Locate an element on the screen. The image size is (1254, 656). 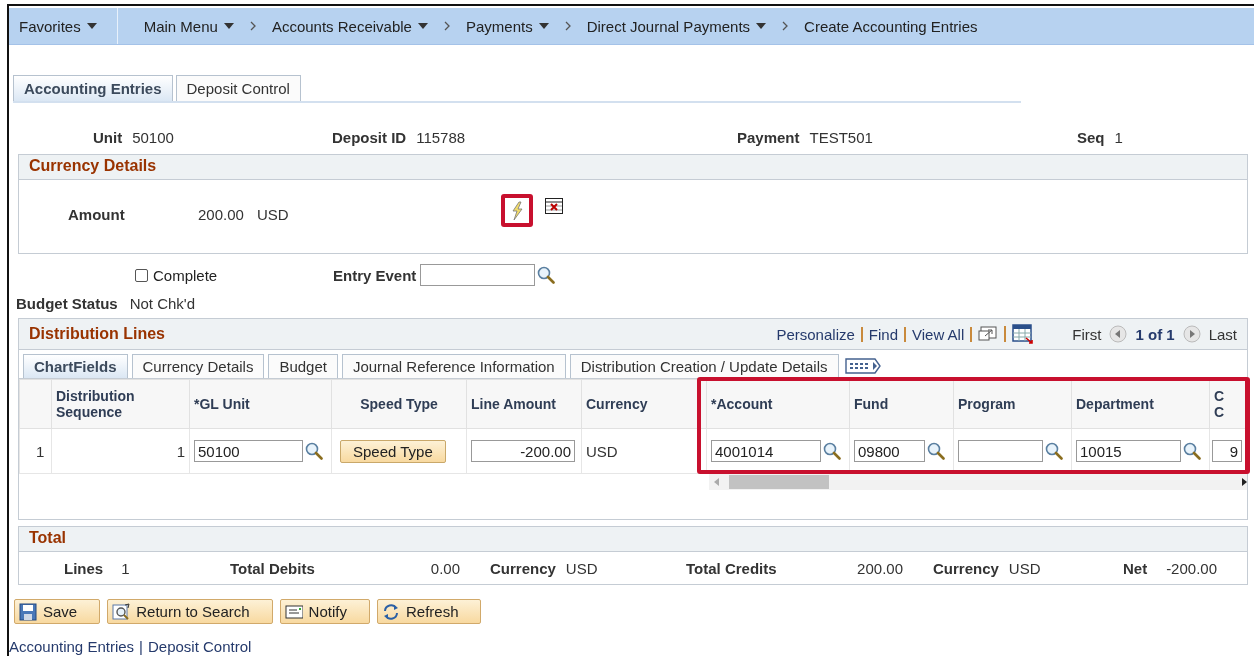
column-header: Line Amount is located at coordinates (514, 404).